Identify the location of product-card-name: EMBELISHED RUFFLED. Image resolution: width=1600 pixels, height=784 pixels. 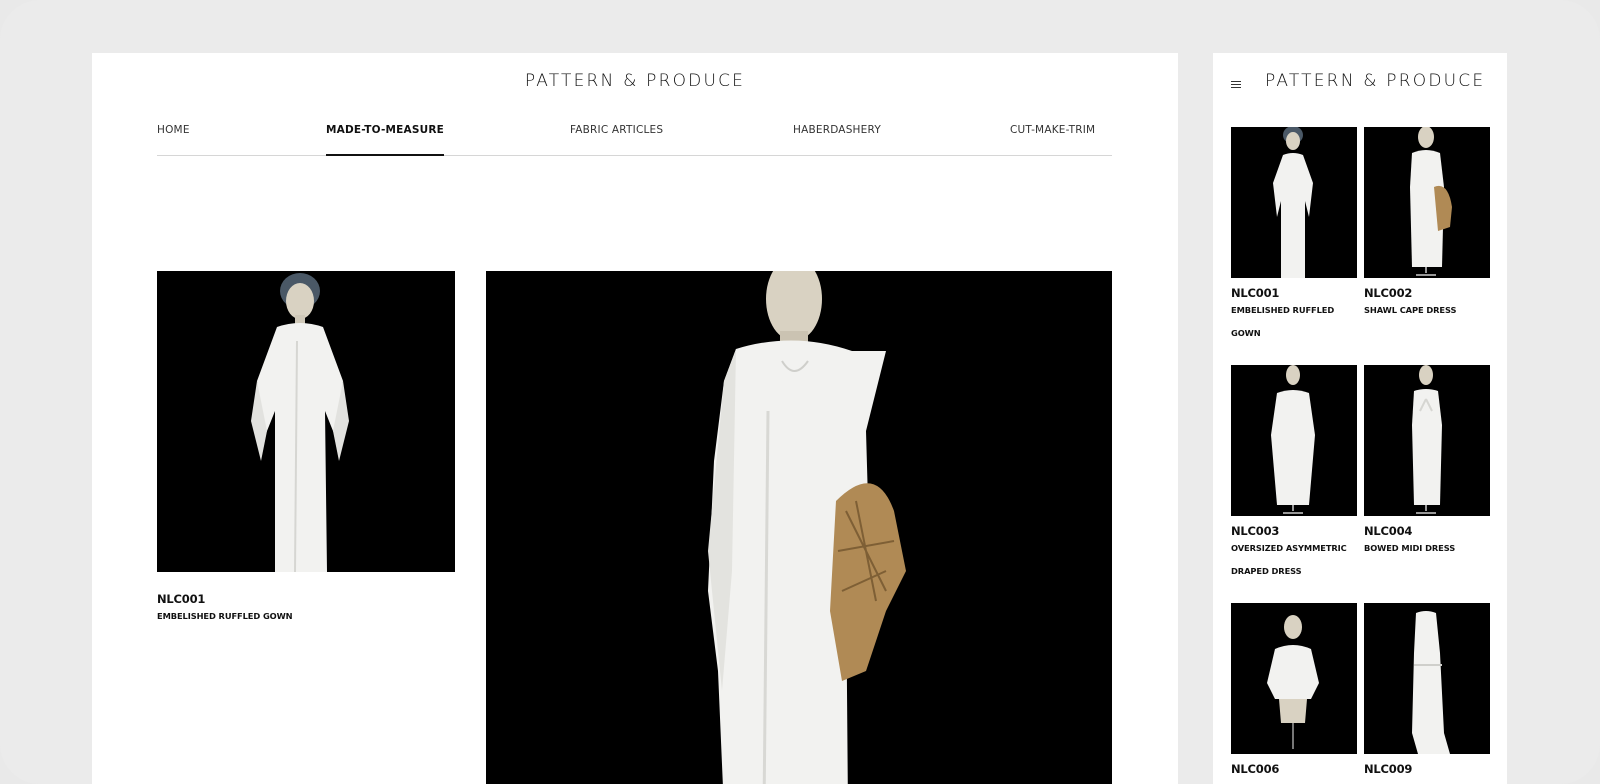
(1283, 310).